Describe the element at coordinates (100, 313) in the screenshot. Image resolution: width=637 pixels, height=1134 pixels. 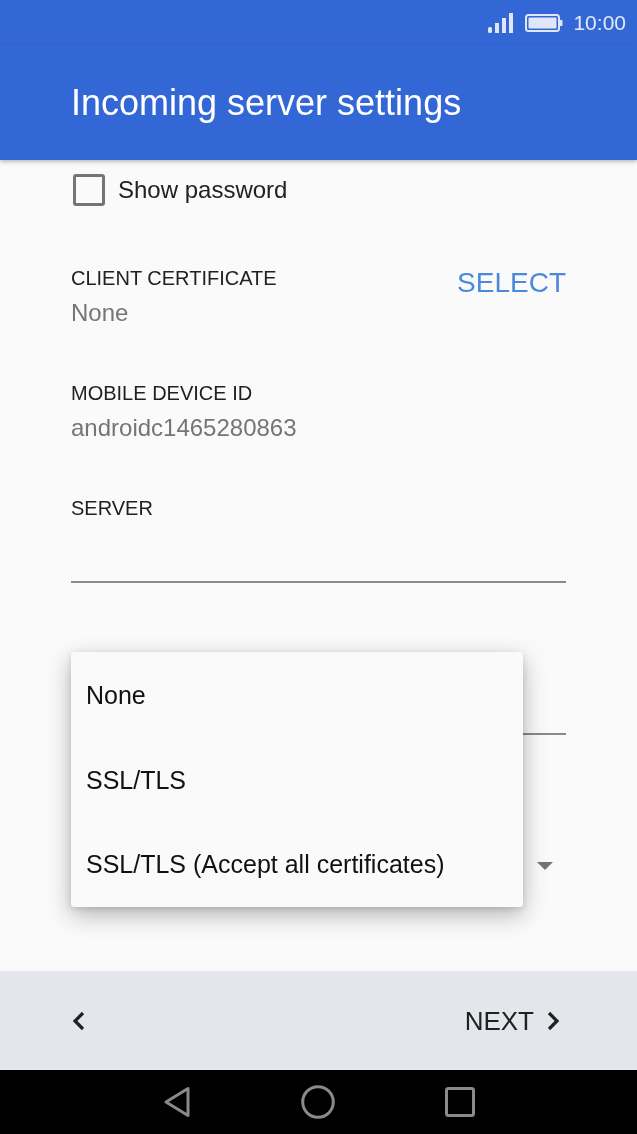
I see `field-value: None` at that location.